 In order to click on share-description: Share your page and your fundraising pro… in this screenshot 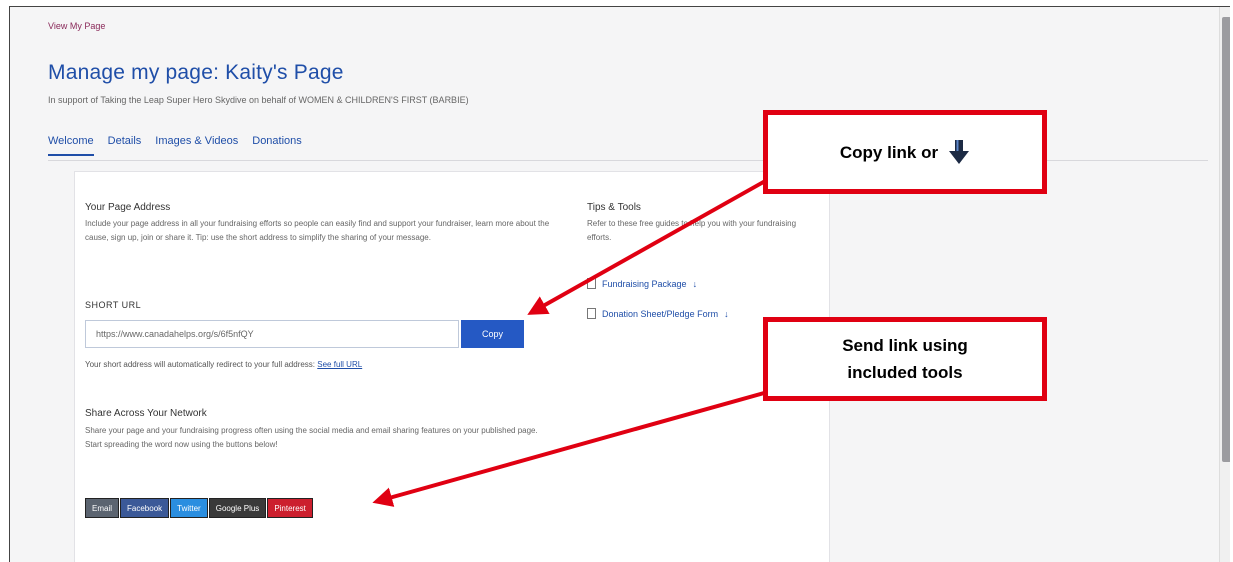, I will do `click(311, 437)`.